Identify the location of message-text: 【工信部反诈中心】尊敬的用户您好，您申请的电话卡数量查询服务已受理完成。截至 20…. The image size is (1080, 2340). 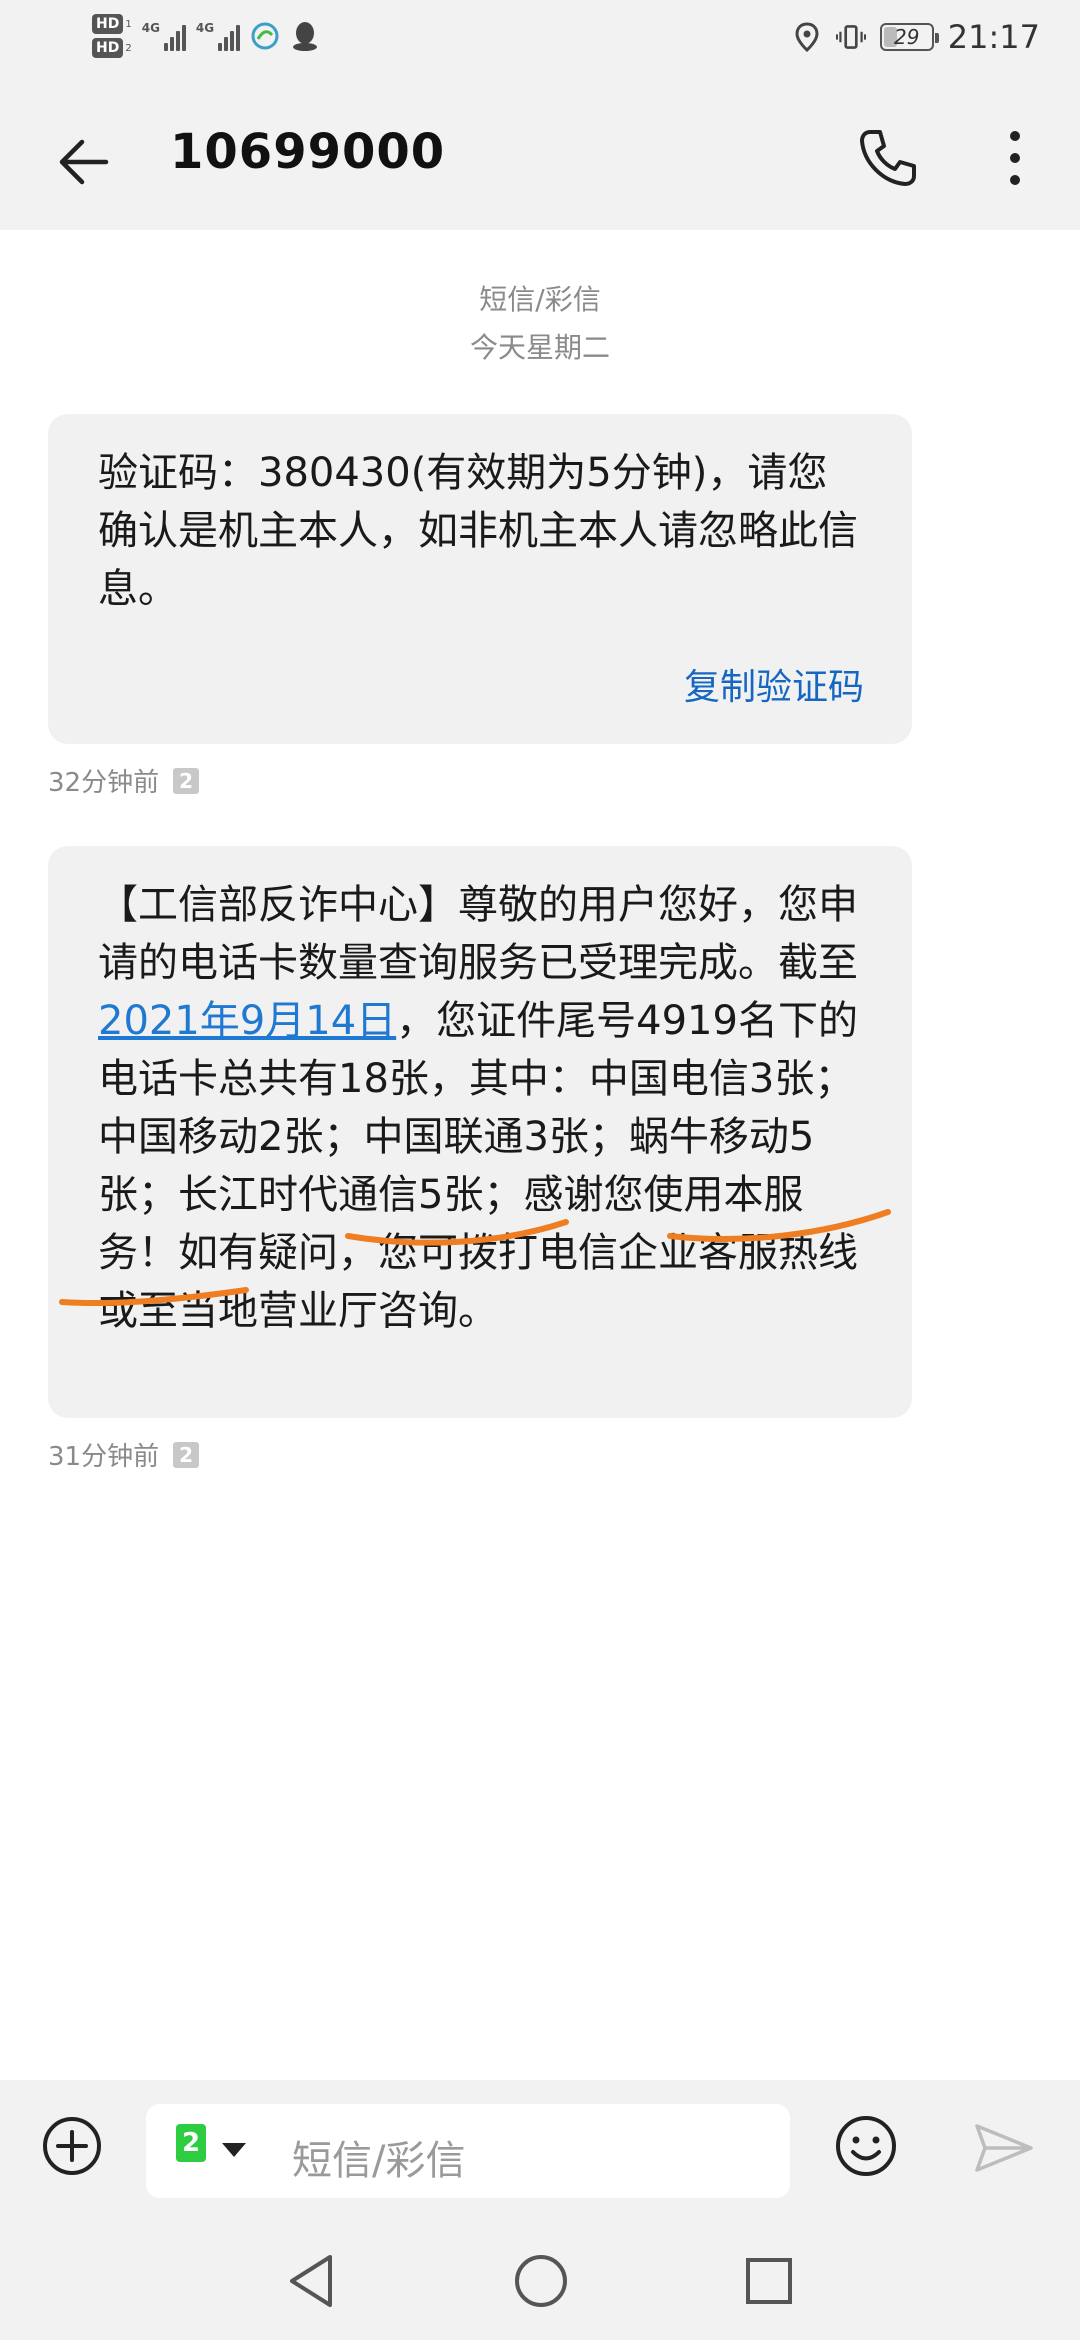
(480, 1108).